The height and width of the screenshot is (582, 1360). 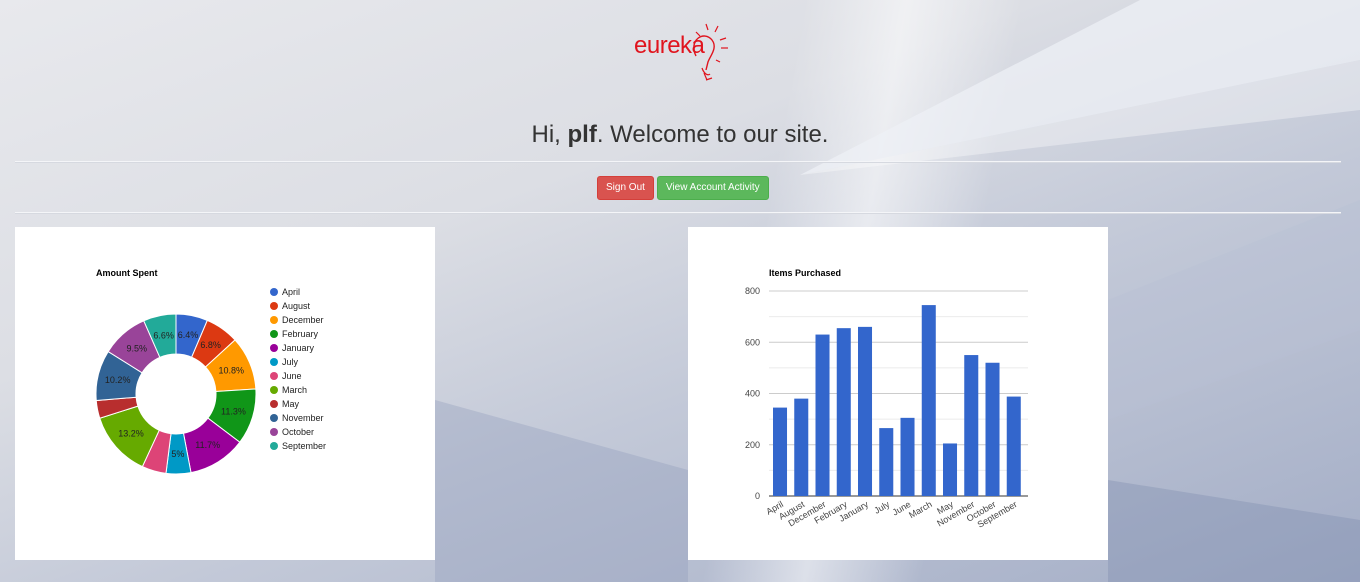 I want to click on account-actions: Sign Out View Account Activity, so click(x=683, y=188).